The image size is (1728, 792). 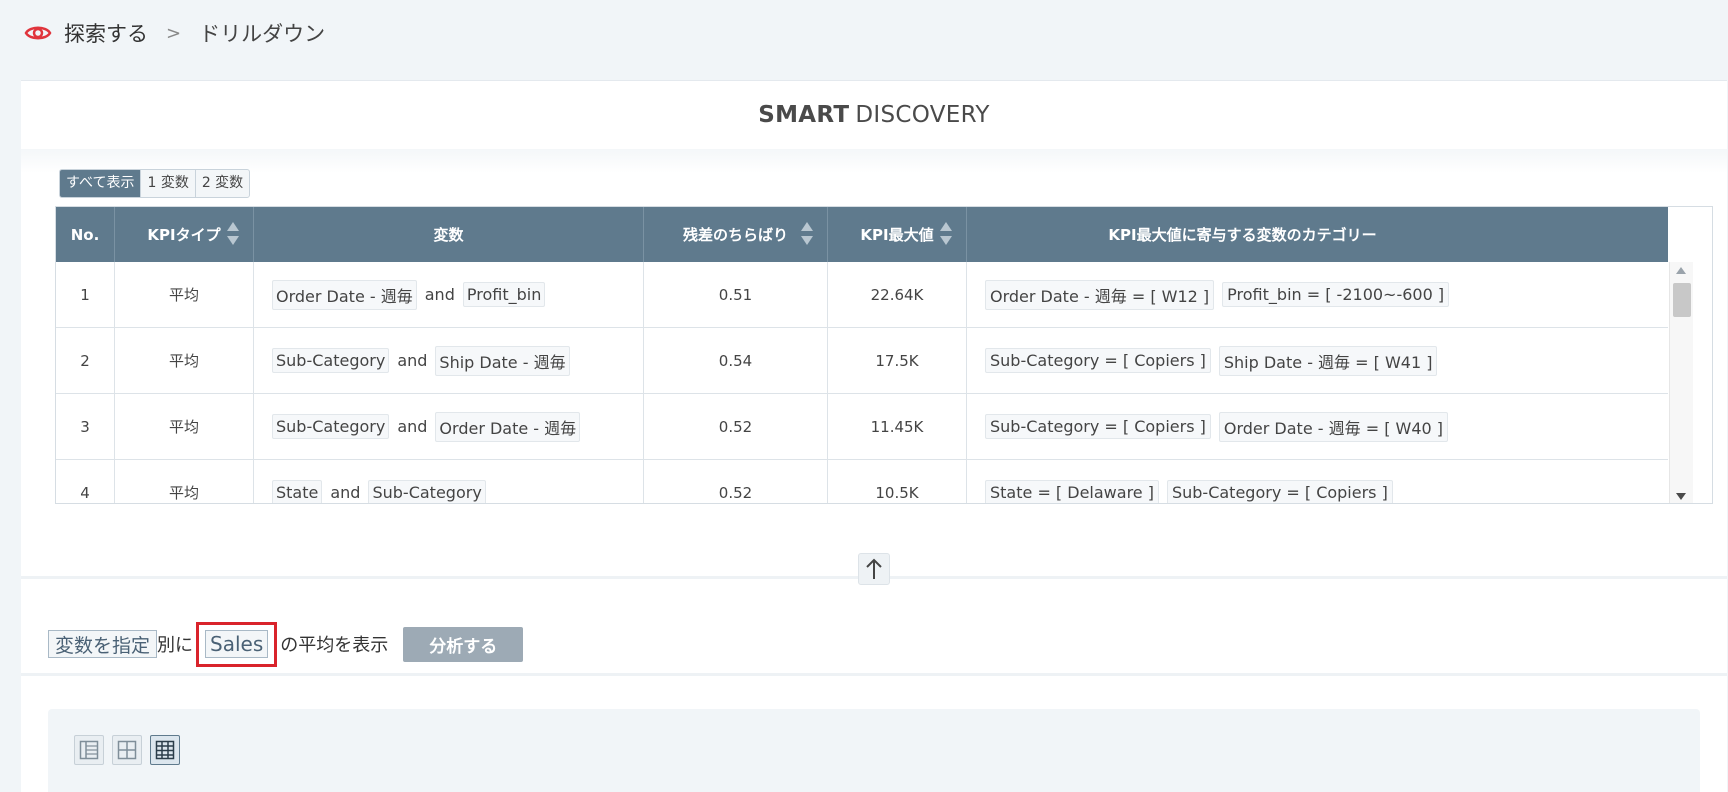 I want to click on col-kpi-type-label: KPIタイプ, so click(x=184, y=235).